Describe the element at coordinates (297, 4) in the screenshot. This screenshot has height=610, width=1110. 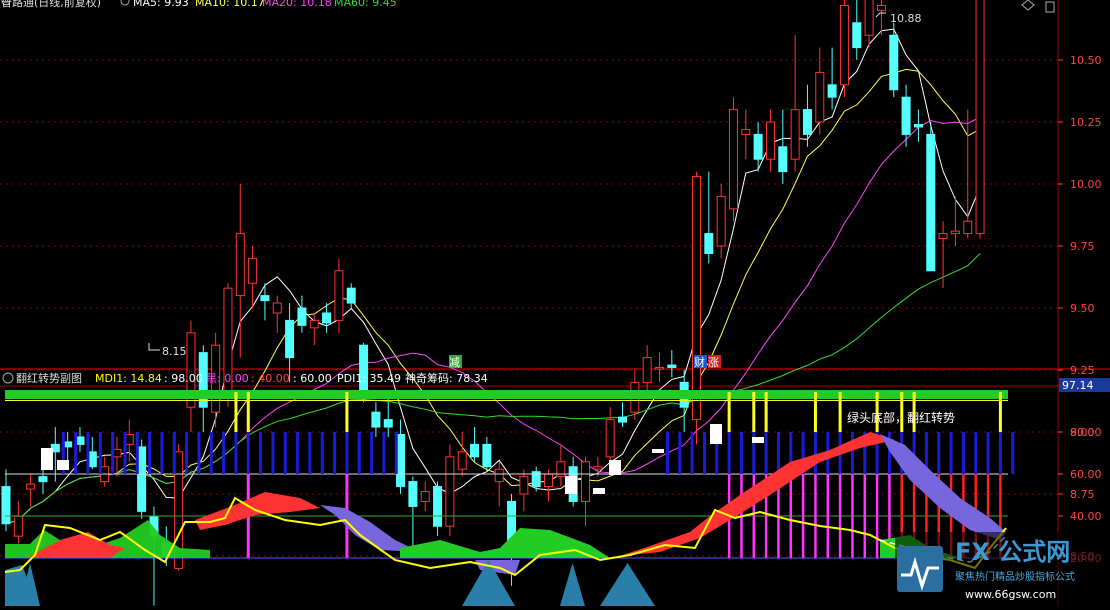
I see `ma20-label: MA20: 10.18` at that location.